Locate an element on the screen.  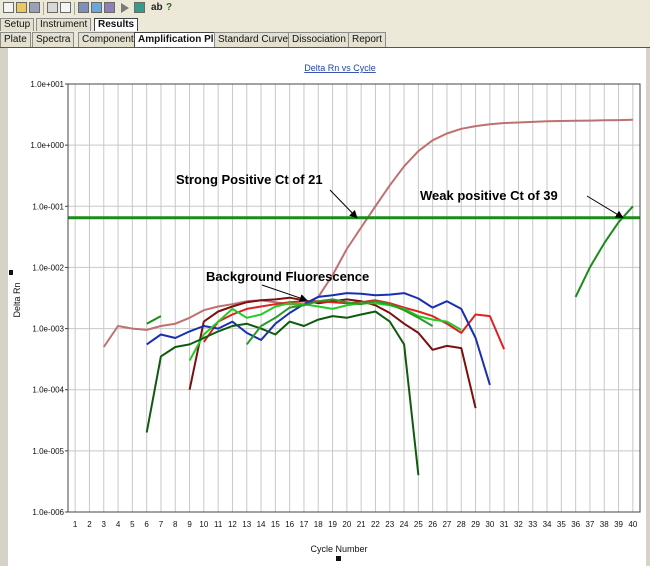
x-tick-label: 12 is located at coordinates (232, 524).